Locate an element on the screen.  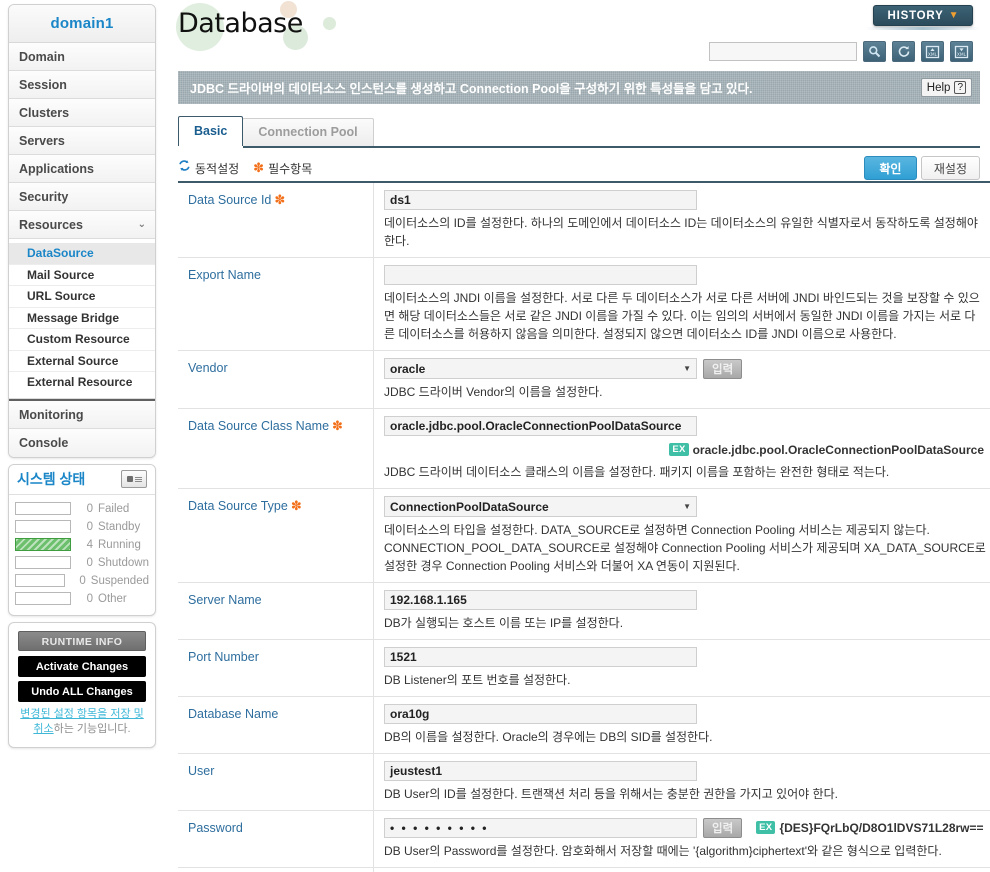
status-bar-other is located at coordinates (43, 598).